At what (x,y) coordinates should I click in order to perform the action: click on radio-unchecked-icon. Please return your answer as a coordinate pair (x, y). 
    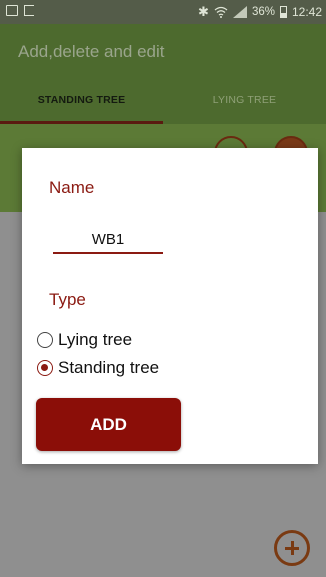
    Looking at the image, I should click on (45, 340).